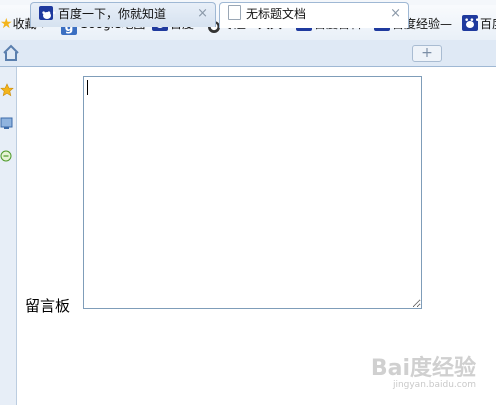  Describe the element at coordinates (87, 87) in the screenshot. I see `text-cursor` at that location.